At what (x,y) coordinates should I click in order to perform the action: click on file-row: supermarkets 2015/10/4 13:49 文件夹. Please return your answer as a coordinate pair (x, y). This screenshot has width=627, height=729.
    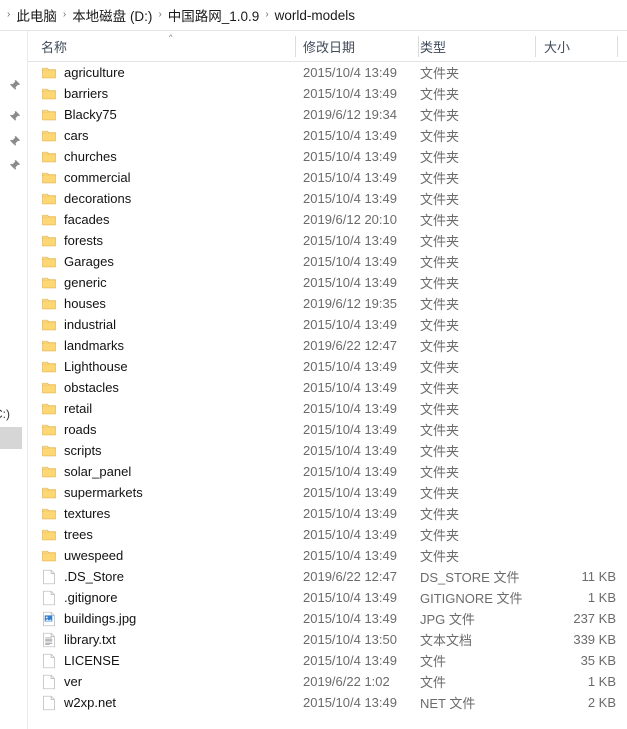
    Looking at the image, I should click on (327, 492).